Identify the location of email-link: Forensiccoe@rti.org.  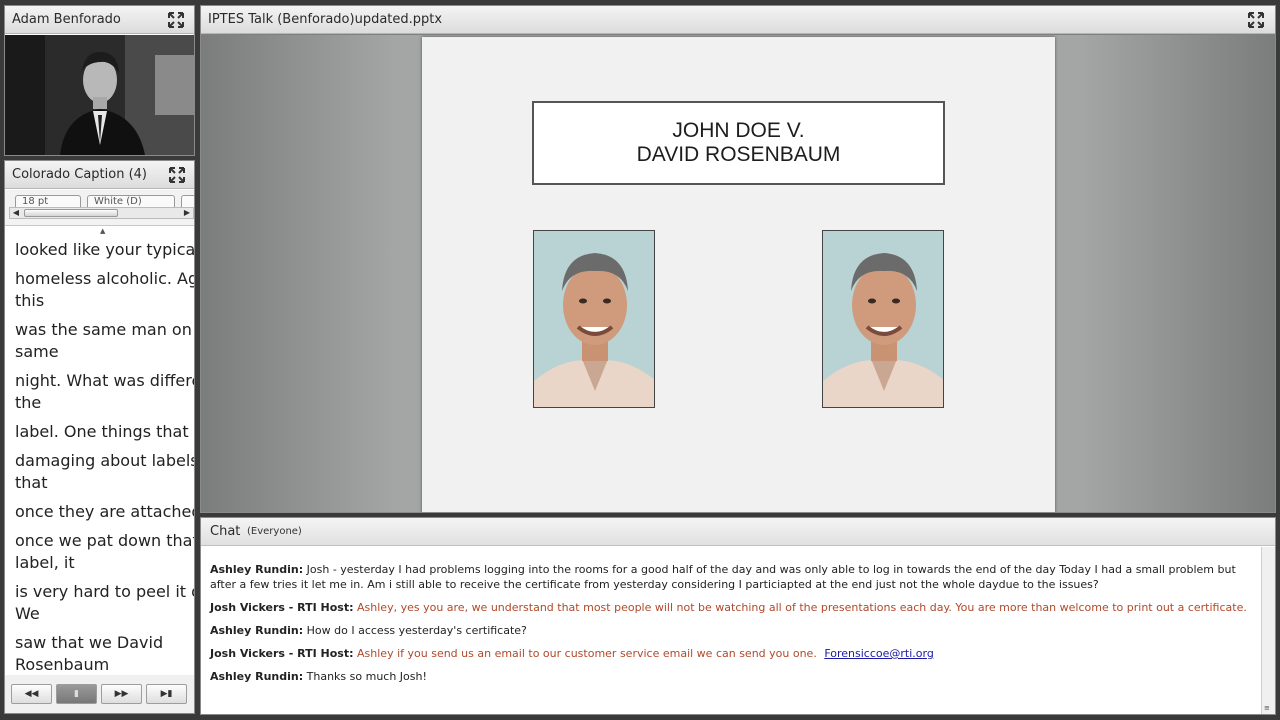
(879, 653).